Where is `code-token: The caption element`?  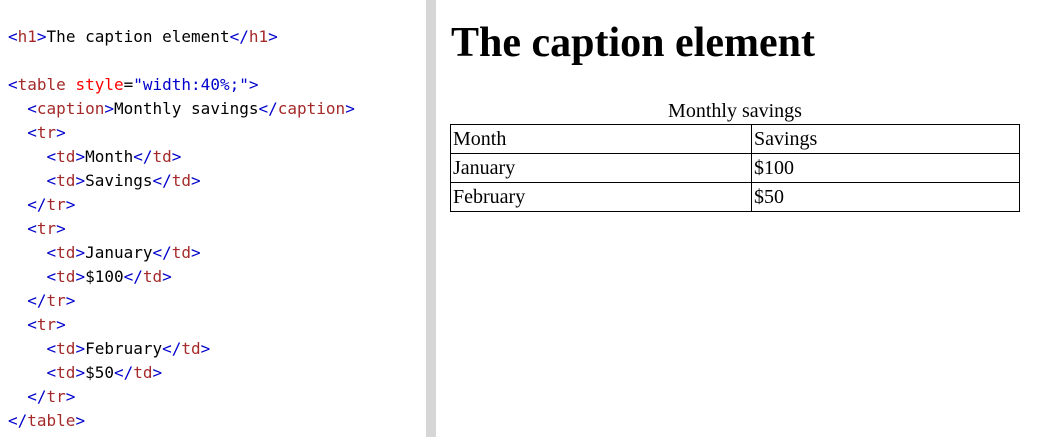 code-token: The caption element is located at coordinates (138, 36).